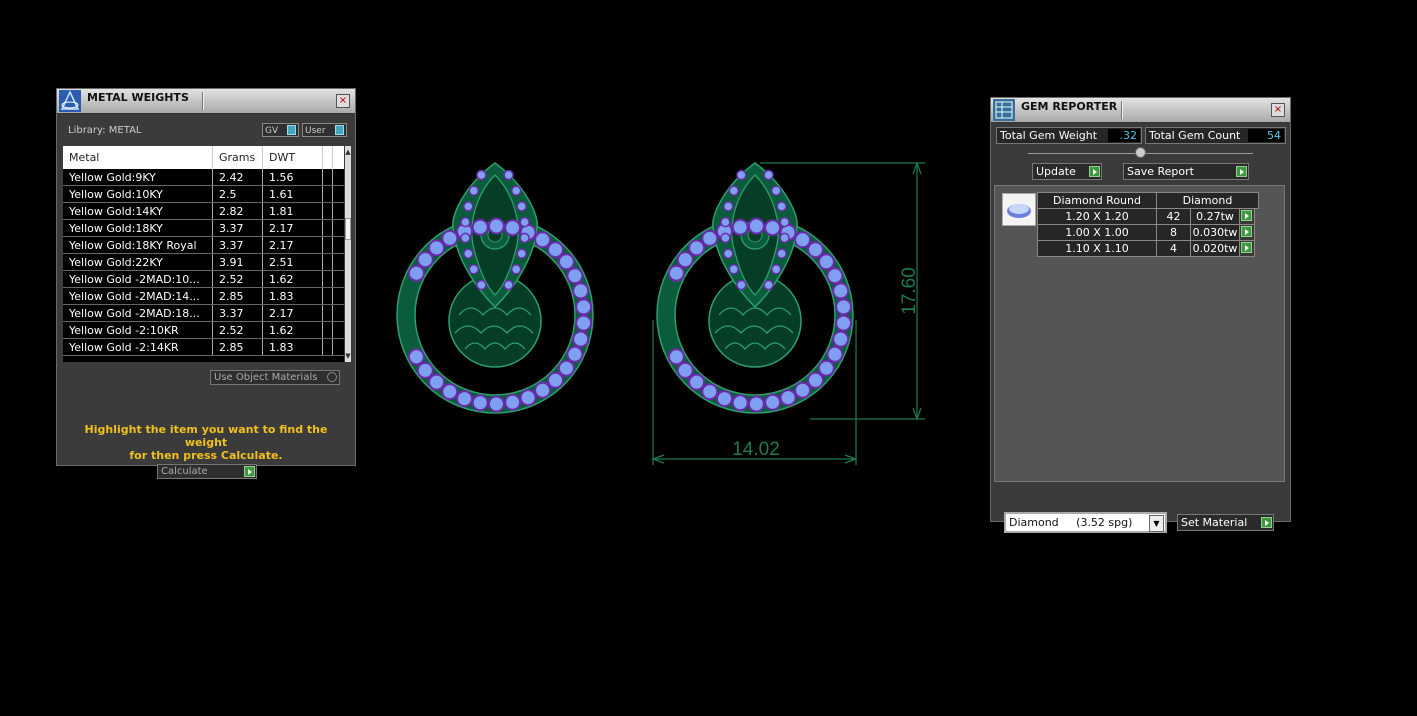  Describe the element at coordinates (203, 313) in the screenshot. I see `table-row: Yellow Gold -2MAD:18... 3.37 2.17` at that location.